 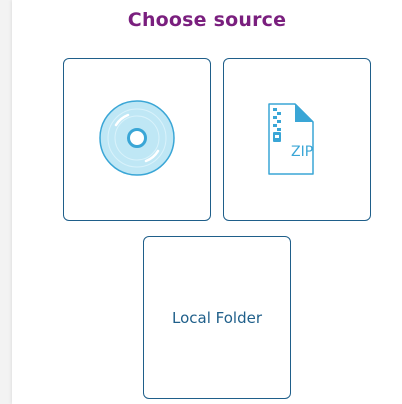 I want to click on zip-source-button: ZIP, so click(x=297, y=139).